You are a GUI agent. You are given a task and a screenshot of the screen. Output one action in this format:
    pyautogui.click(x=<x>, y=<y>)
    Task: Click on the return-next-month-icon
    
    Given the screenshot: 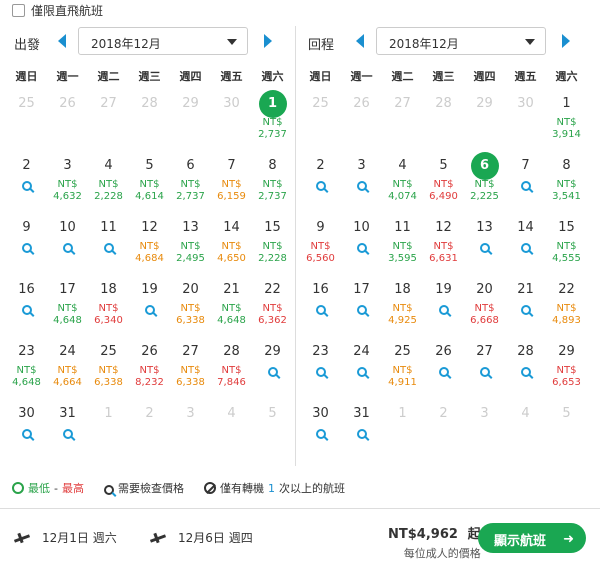 What is the action you would take?
    pyautogui.click(x=566, y=41)
    